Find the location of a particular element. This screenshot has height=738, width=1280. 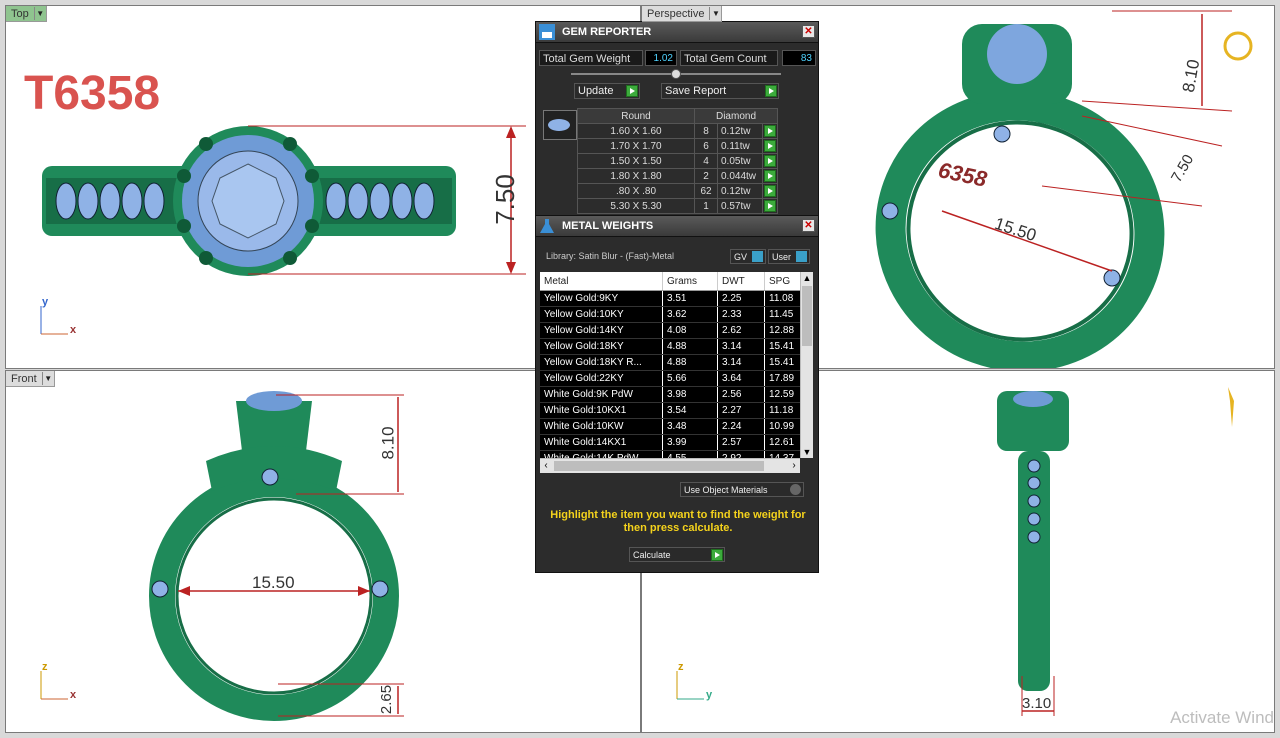

metal-name: White Gold:14K PdW is located at coordinates (601, 454).